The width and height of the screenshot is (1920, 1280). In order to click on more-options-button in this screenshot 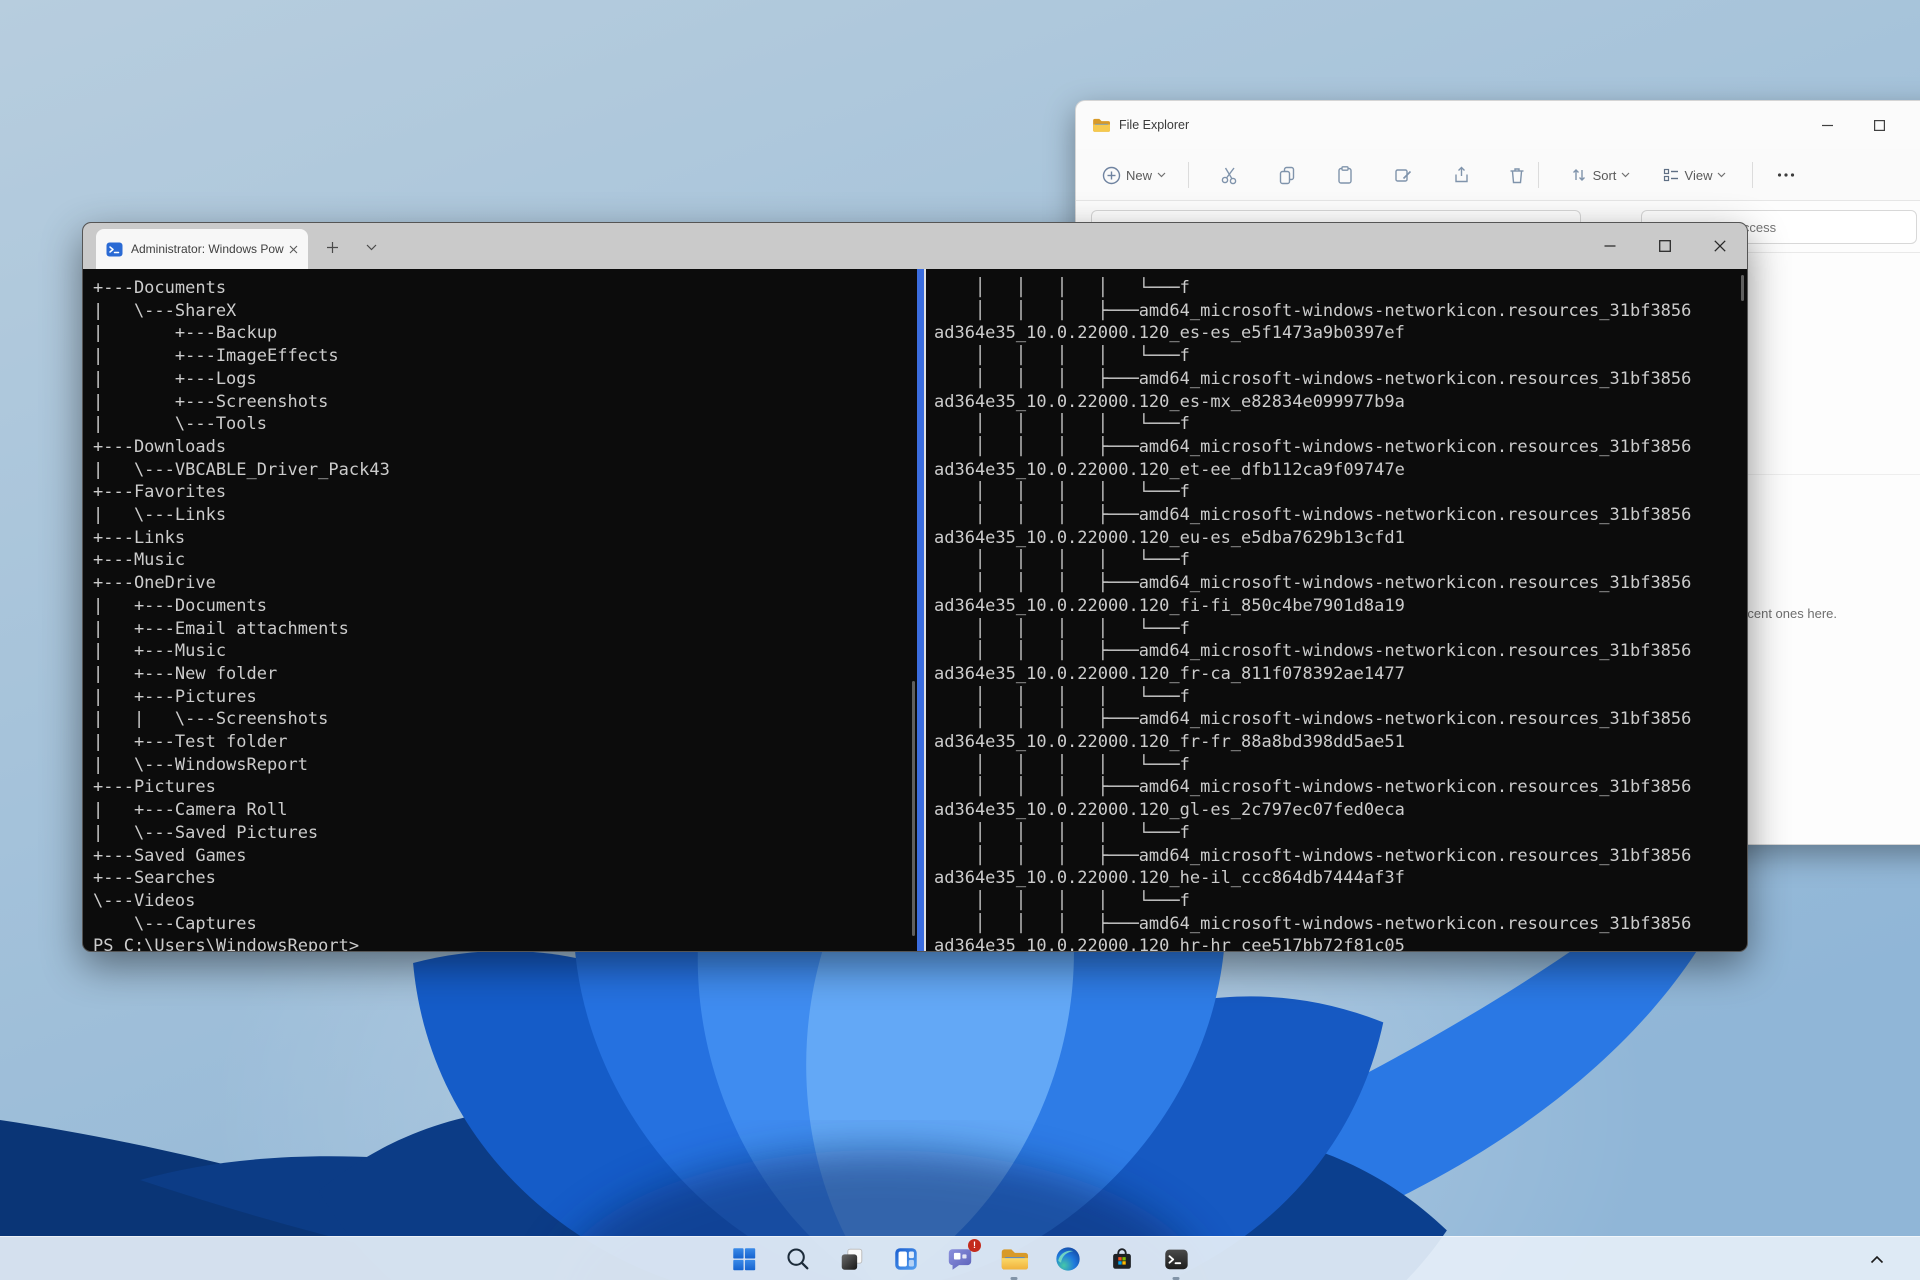, I will do `click(1786, 175)`.